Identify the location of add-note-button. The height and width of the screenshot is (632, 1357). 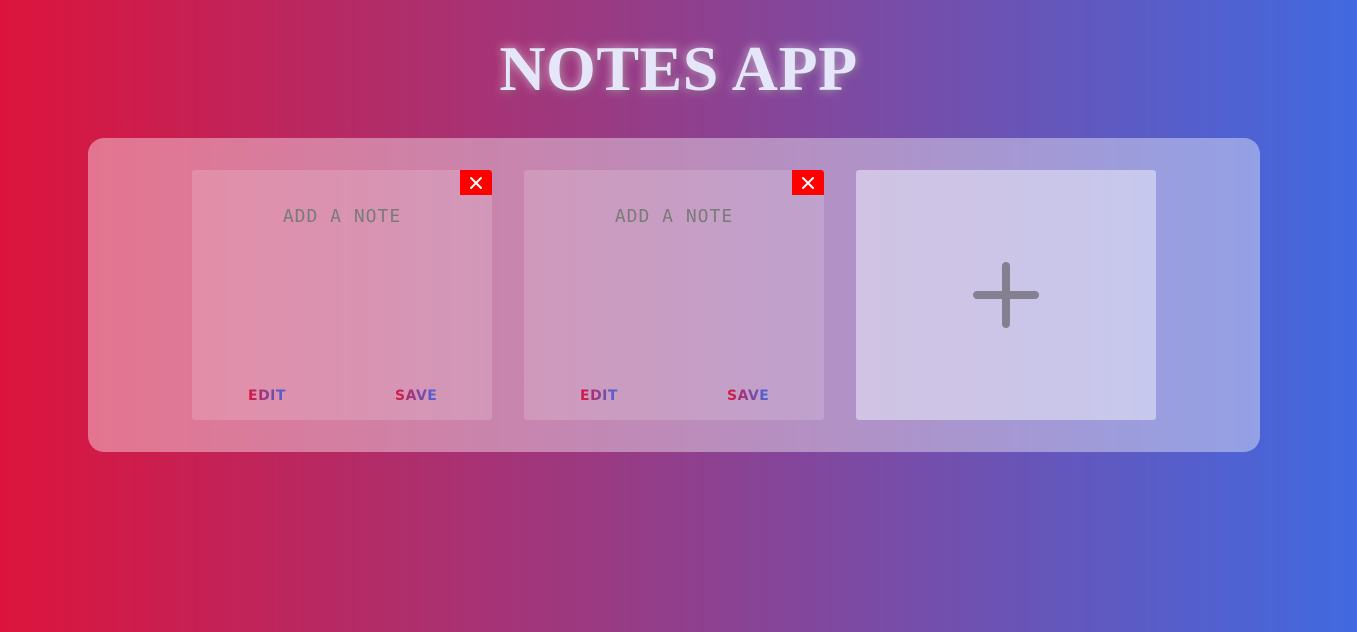
(1006, 295).